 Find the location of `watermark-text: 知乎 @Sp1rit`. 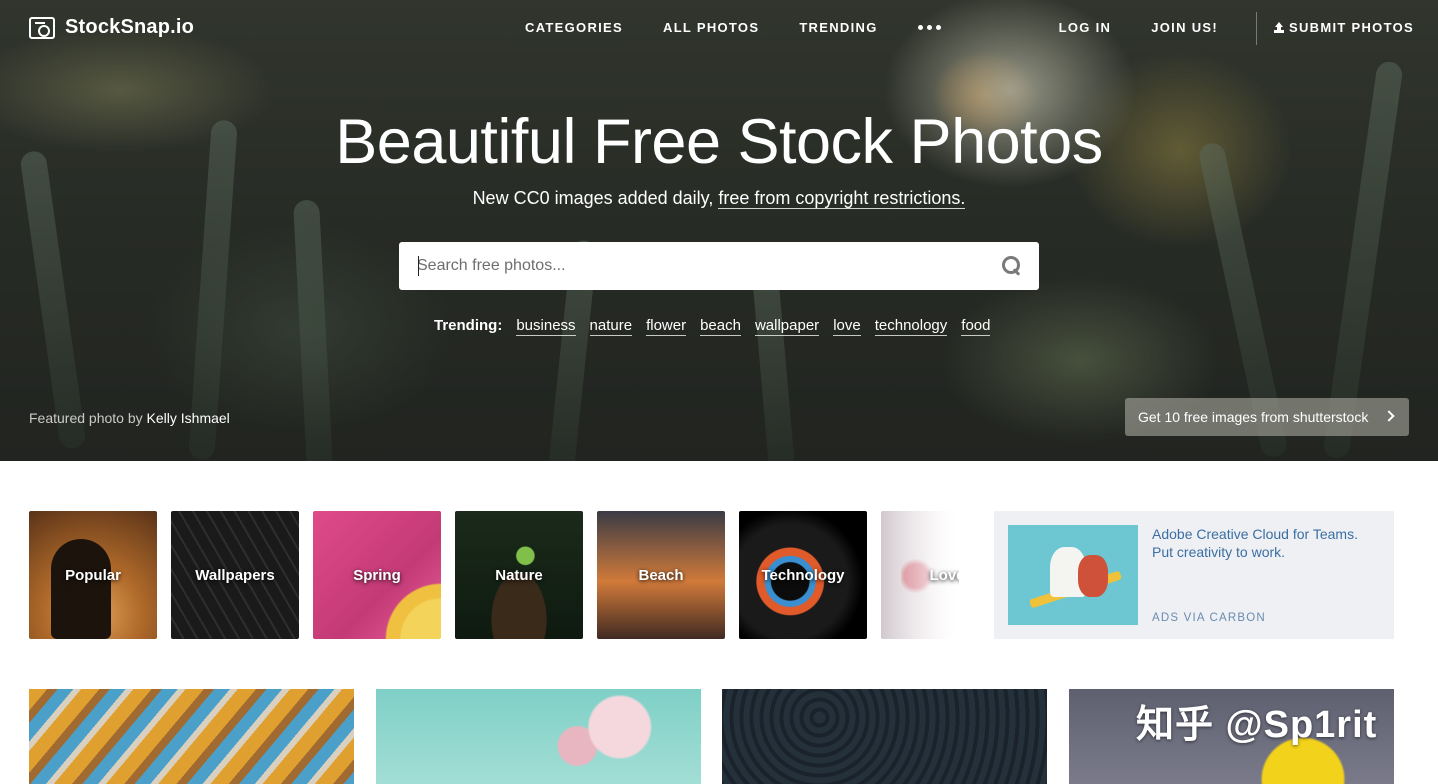

watermark-text: 知乎 @Sp1rit is located at coordinates (1257, 725).